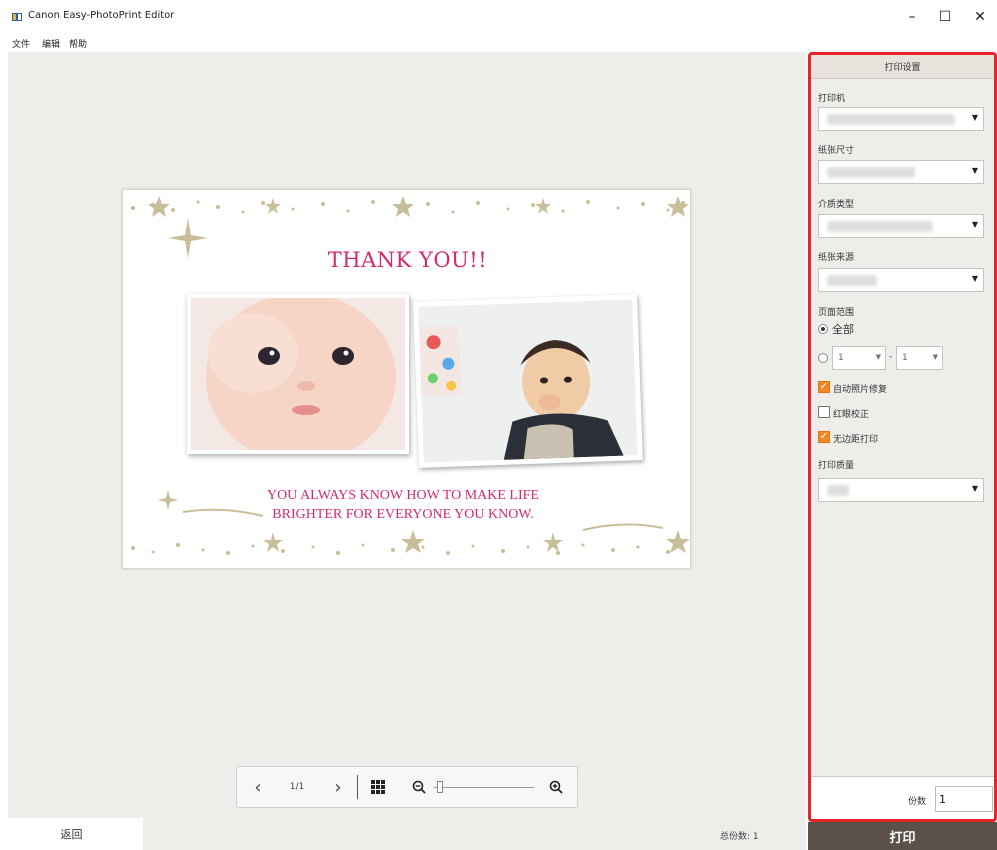 Image resolution: width=997 pixels, height=850 pixels. What do you see at coordinates (484, 787) in the screenshot?
I see `zoom-slider` at bounding box center [484, 787].